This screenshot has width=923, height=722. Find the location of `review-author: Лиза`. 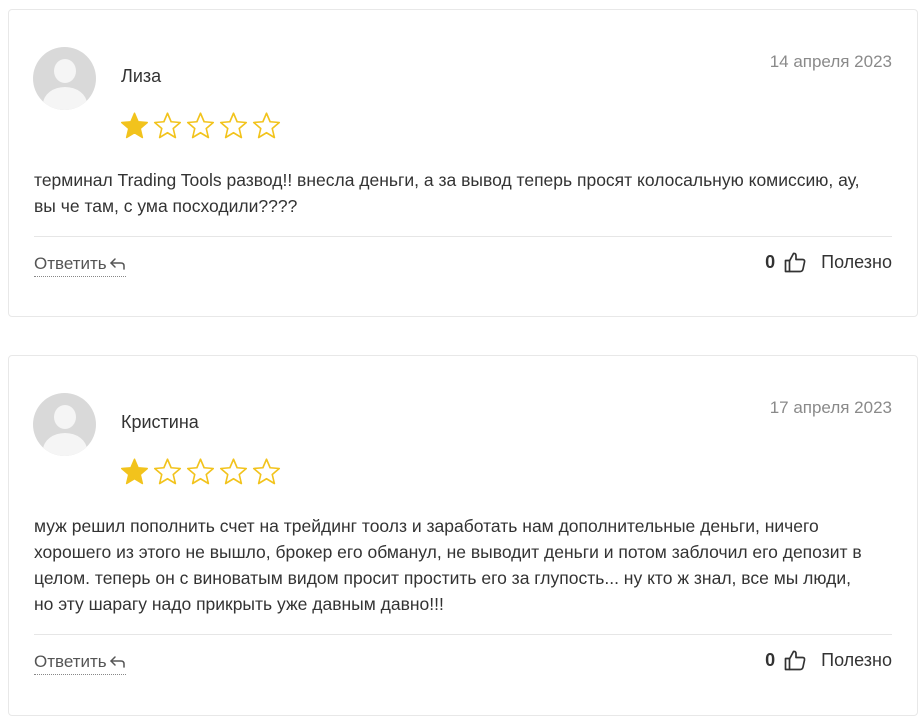

review-author: Лиза is located at coordinates (141, 76).